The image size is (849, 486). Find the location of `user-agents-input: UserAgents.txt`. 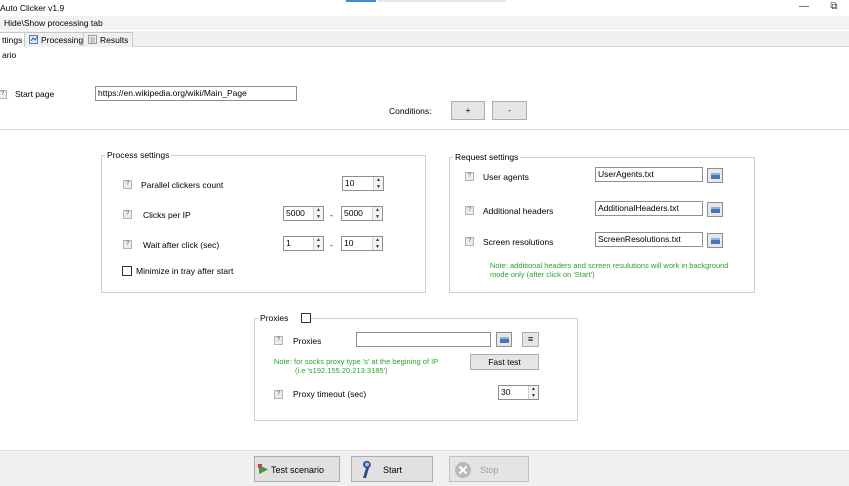

user-agents-input: UserAgents.txt is located at coordinates (649, 174).